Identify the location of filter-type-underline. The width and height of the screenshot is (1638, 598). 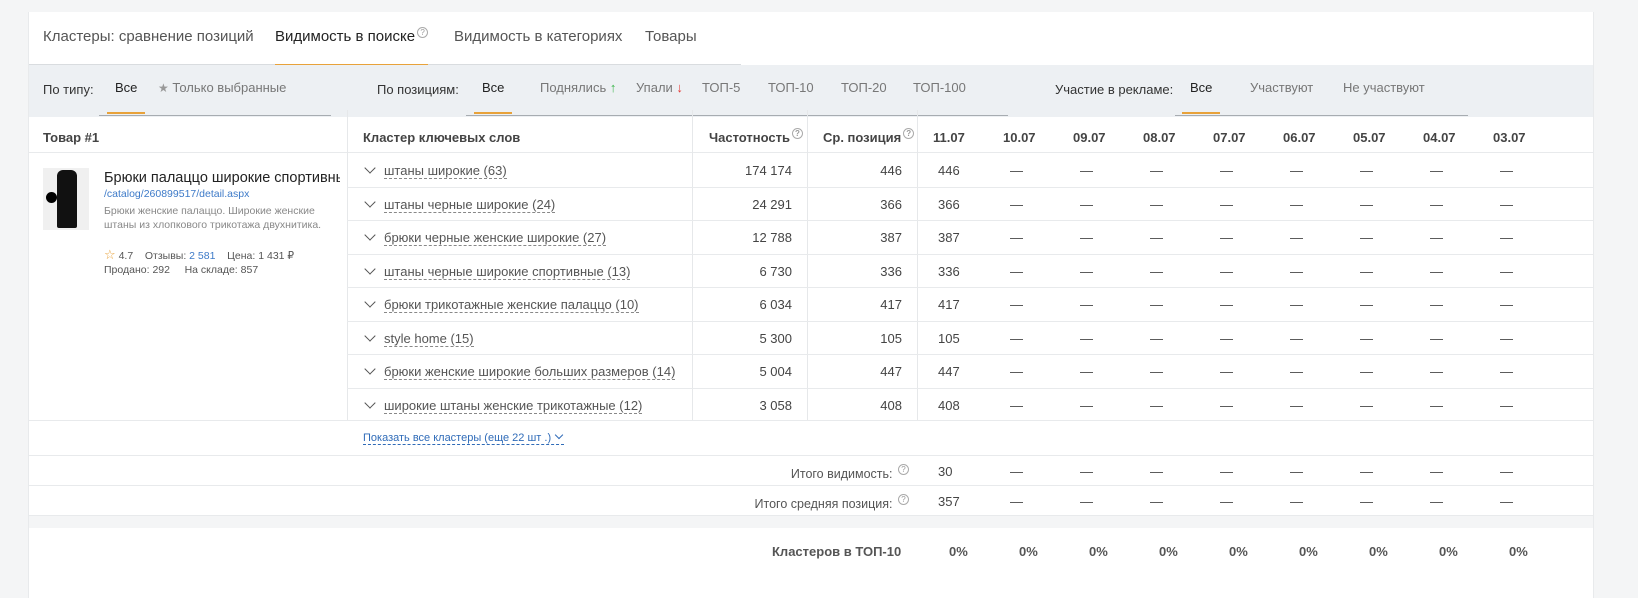
(215, 115).